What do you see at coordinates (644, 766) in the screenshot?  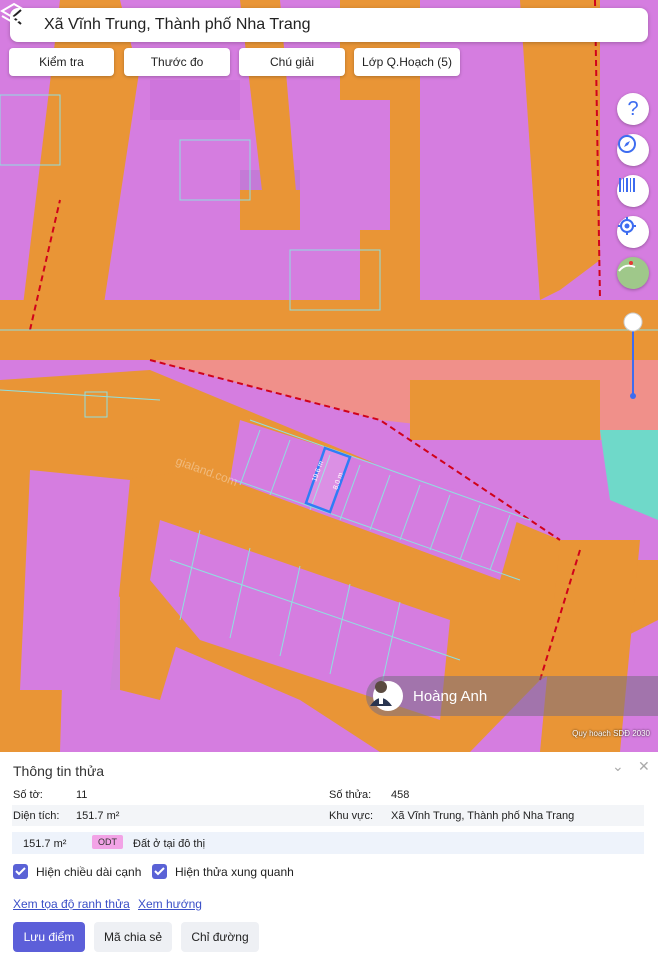 I see `close-icon: ✕` at bounding box center [644, 766].